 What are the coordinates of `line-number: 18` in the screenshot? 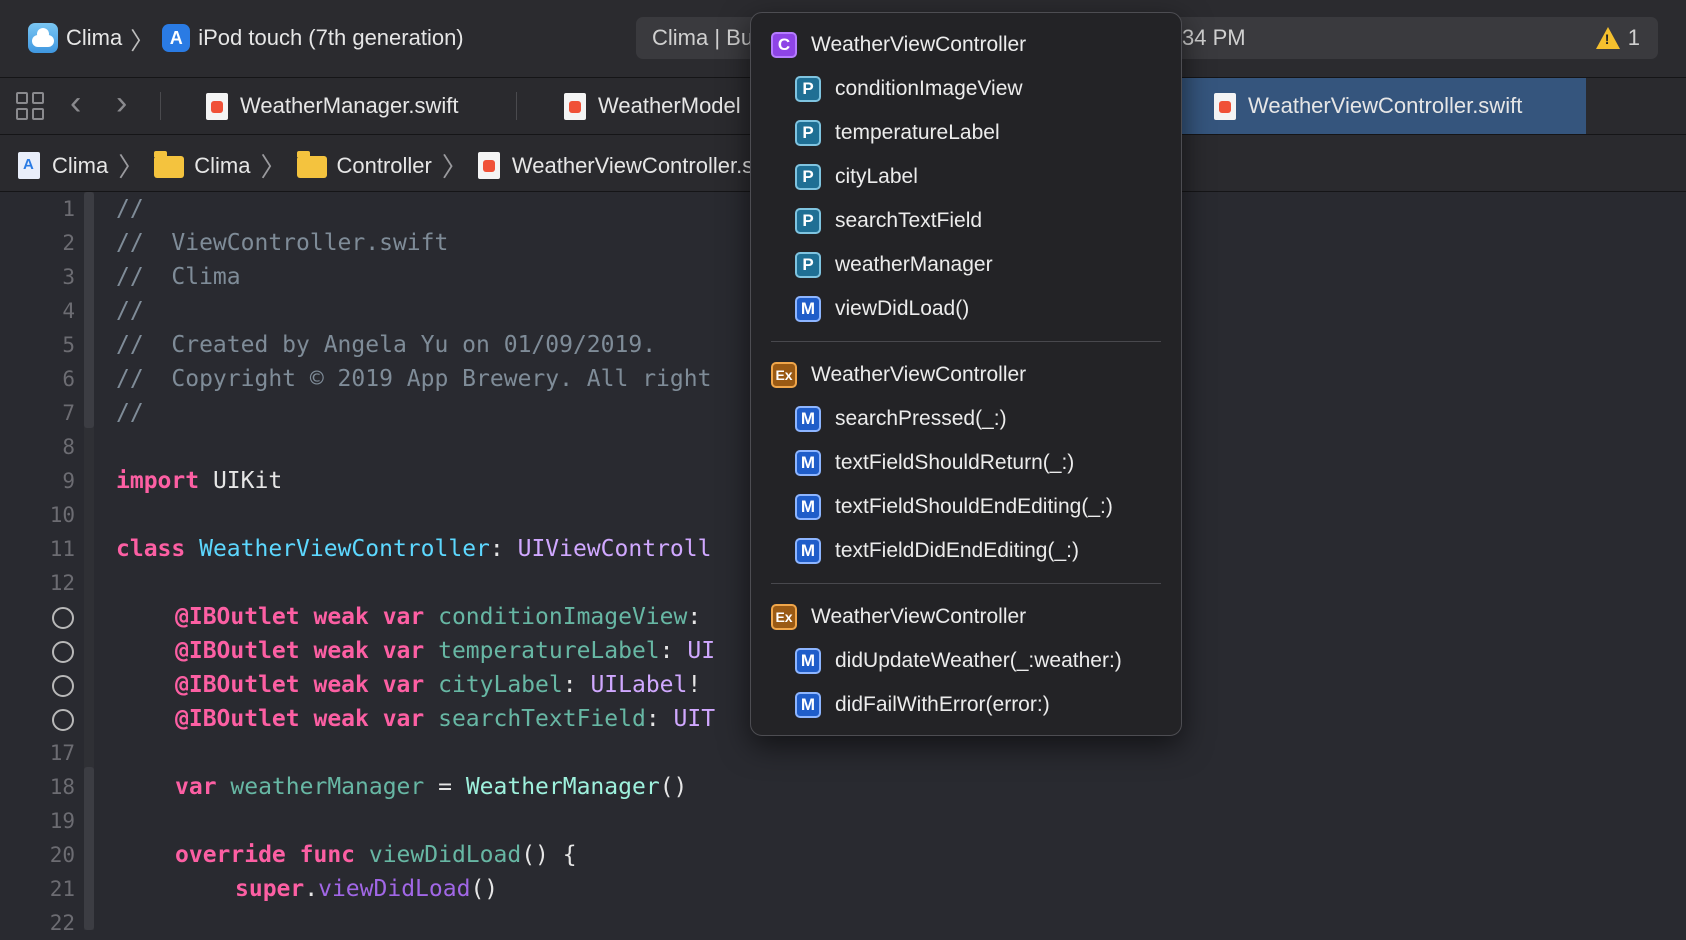 It's located at (62, 787).